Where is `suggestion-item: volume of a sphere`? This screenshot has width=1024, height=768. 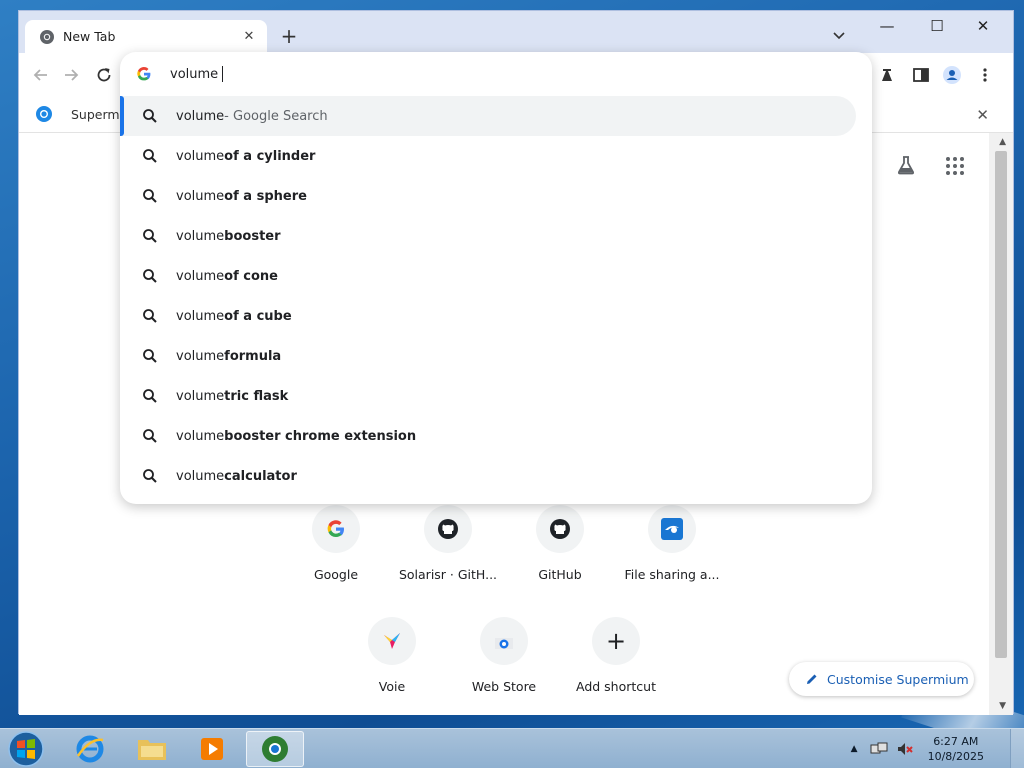
suggestion-item: volume of a sphere is located at coordinates (488, 196).